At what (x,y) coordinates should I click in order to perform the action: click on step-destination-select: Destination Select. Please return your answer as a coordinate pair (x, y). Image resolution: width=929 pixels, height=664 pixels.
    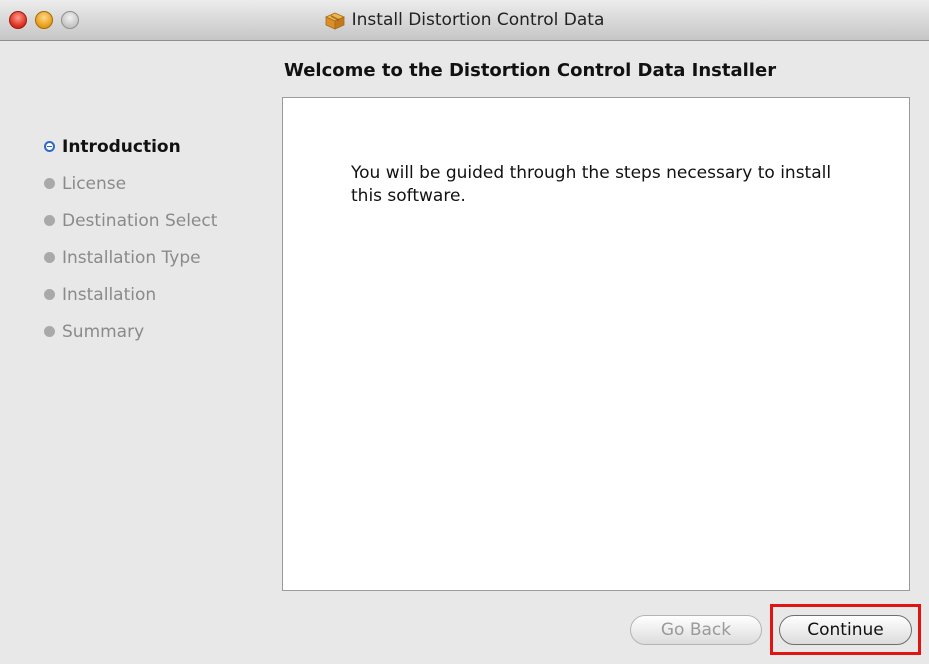
    Looking at the image, I should click on (159, 220).